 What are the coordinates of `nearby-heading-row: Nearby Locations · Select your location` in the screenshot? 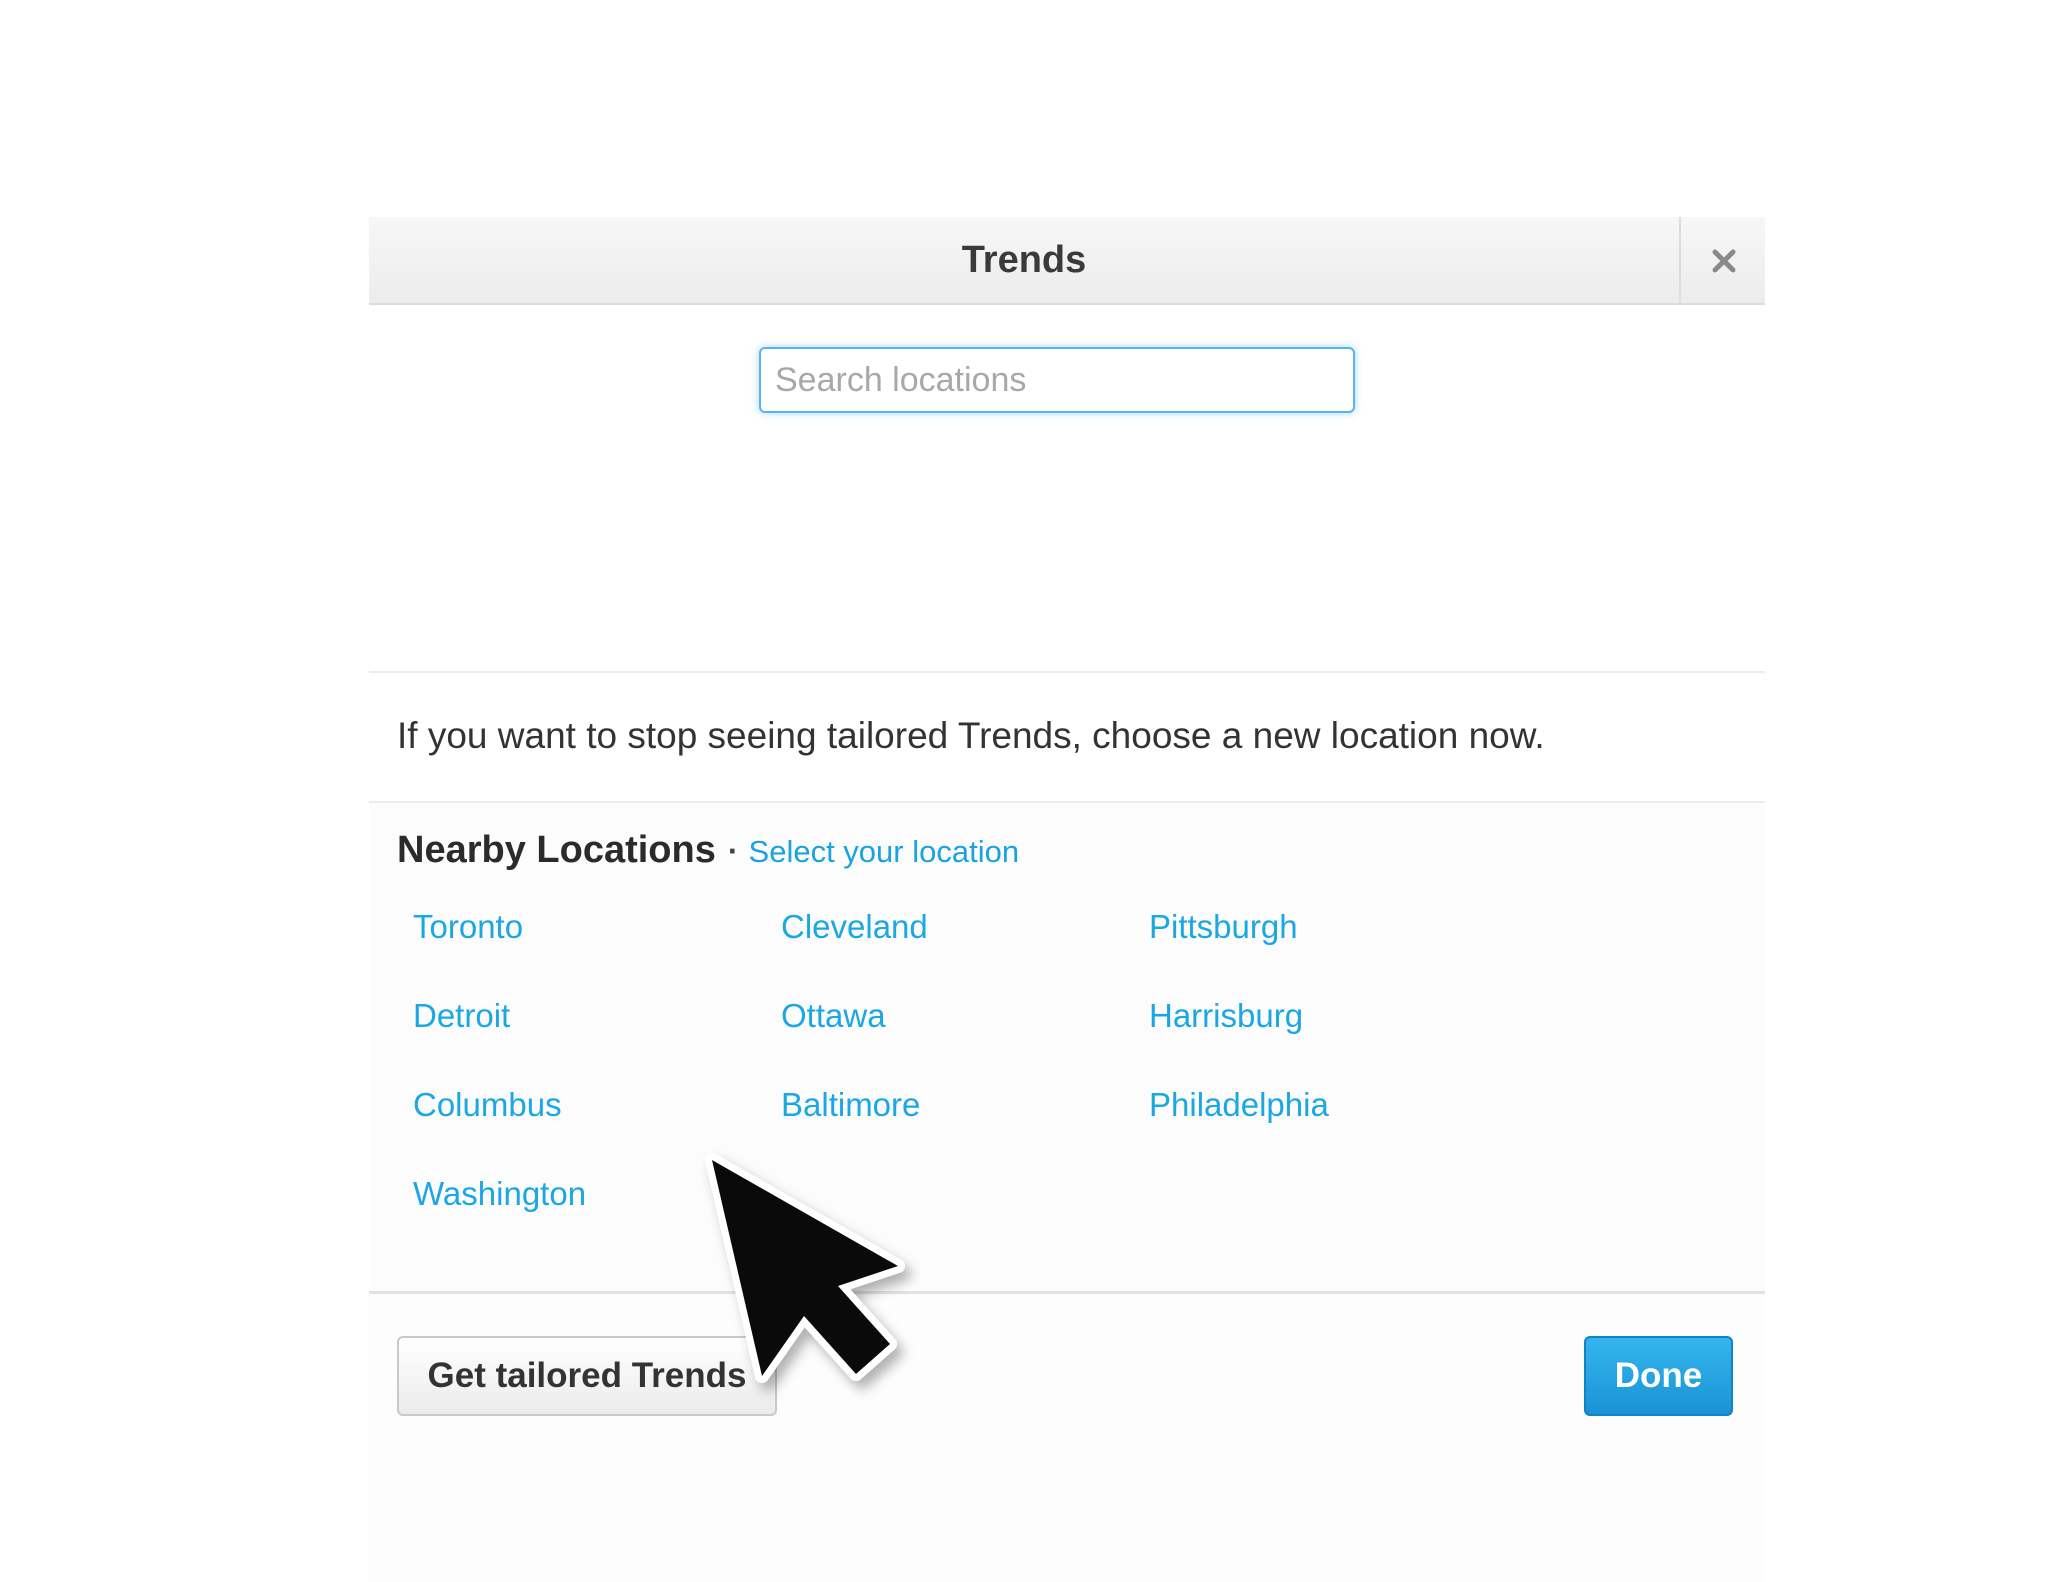 It's located at (708, 850).